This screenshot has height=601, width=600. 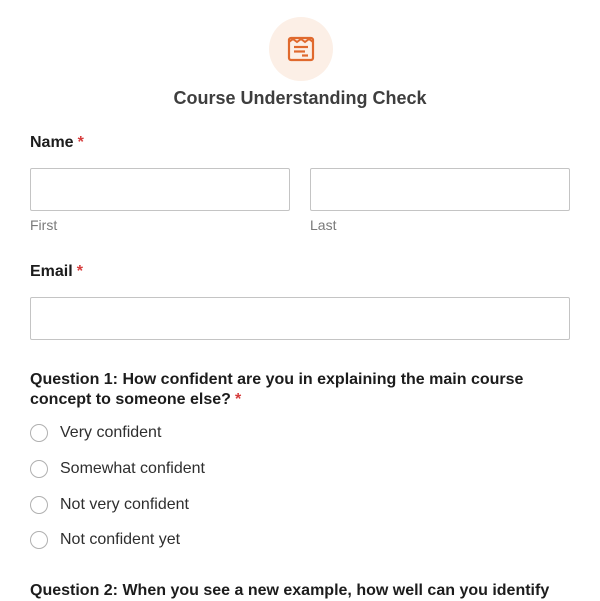 What do you see at coordinates (51, 271) in the screenshot?
I see `email-label-text: Email` at bounding box center [51, 271].